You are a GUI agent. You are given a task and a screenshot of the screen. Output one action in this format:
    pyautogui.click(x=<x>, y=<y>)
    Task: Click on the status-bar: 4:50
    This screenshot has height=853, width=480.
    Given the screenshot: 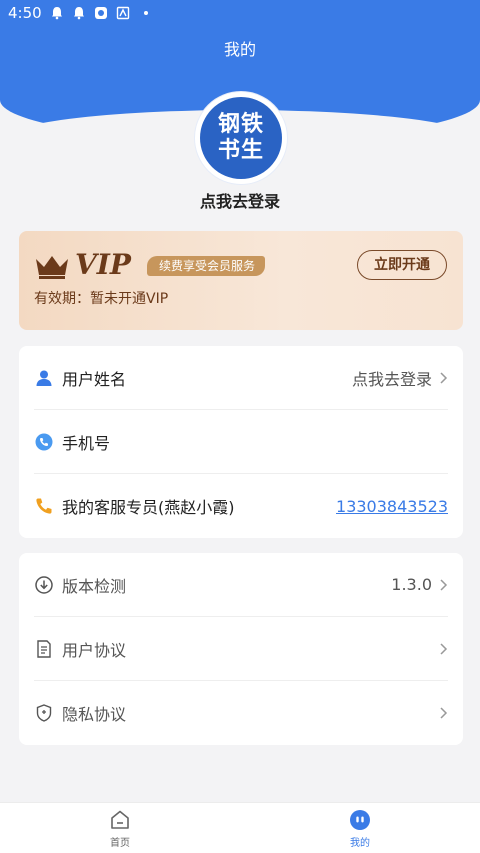 What is the action you would take?
    pyautogui.click(x=240, y=13)
    